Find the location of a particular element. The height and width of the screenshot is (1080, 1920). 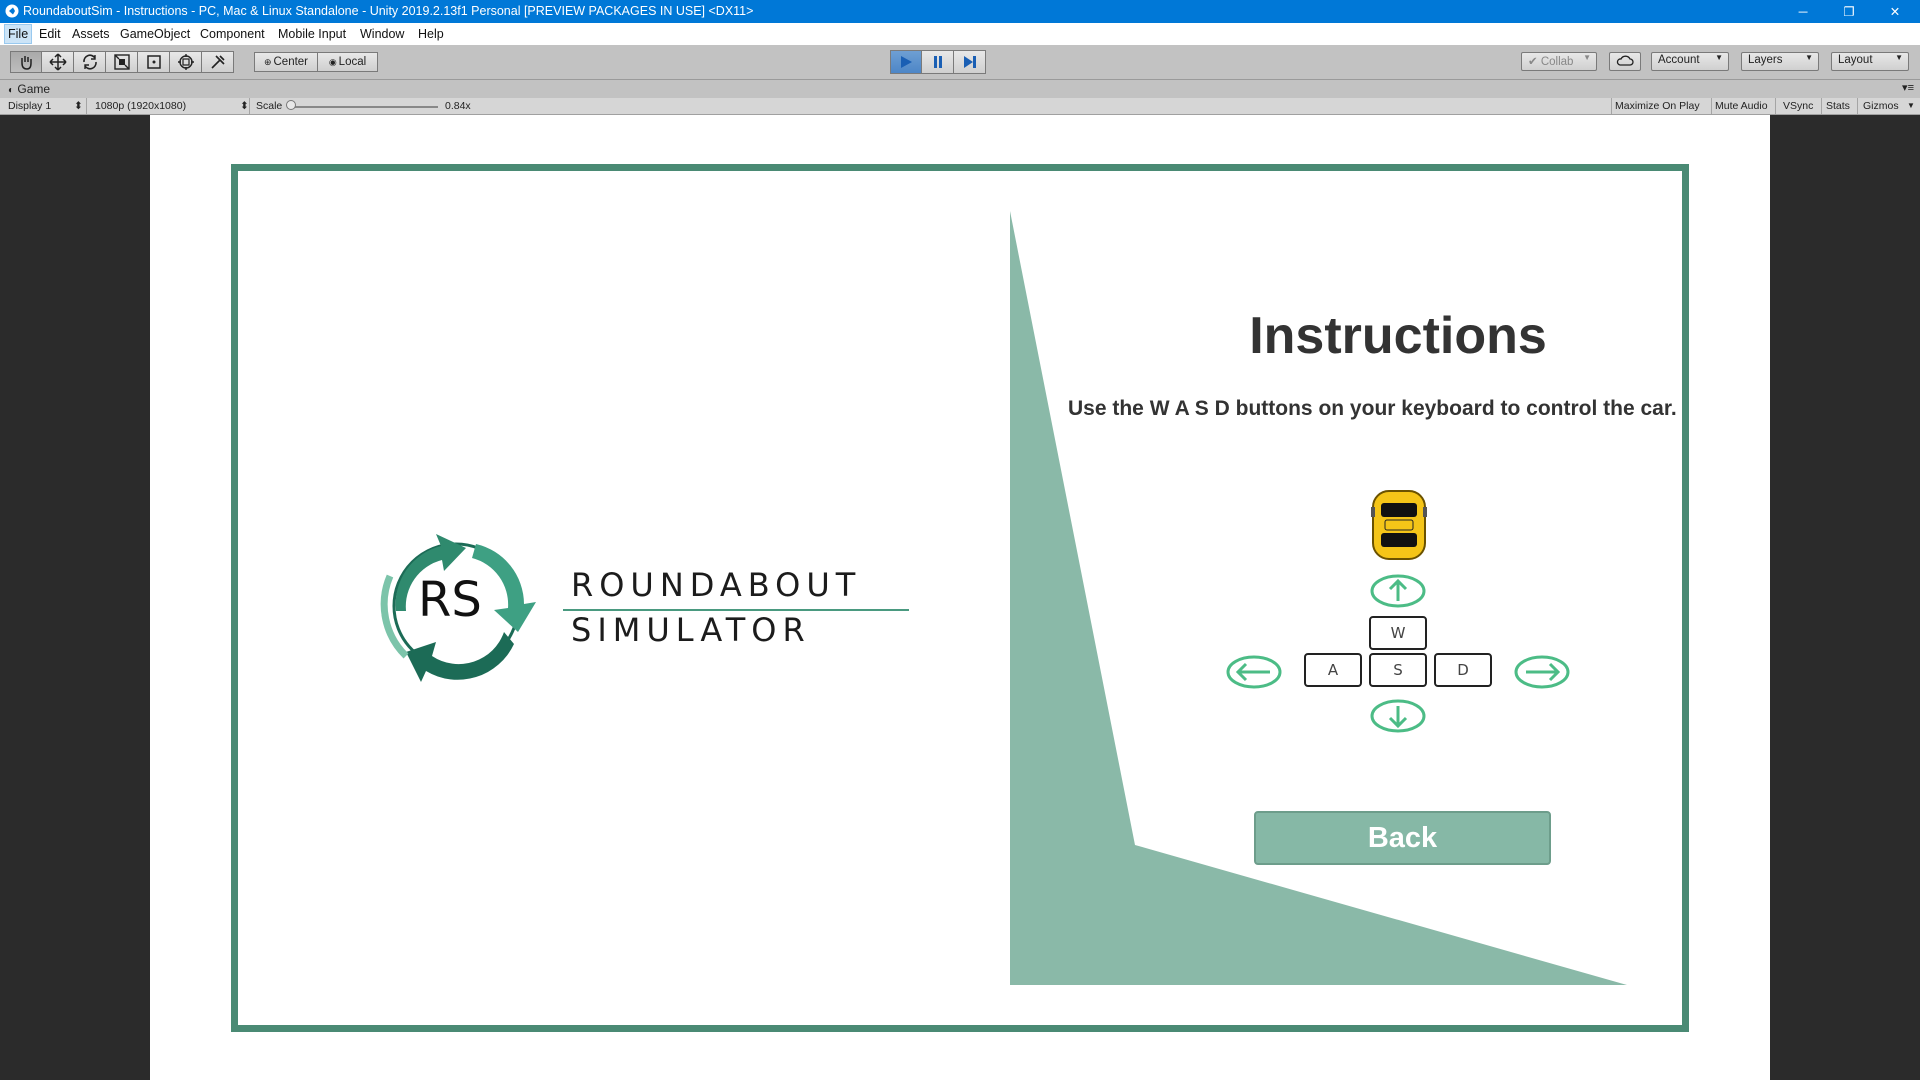

rotate-tool-button is located at coordinates (90, 62).